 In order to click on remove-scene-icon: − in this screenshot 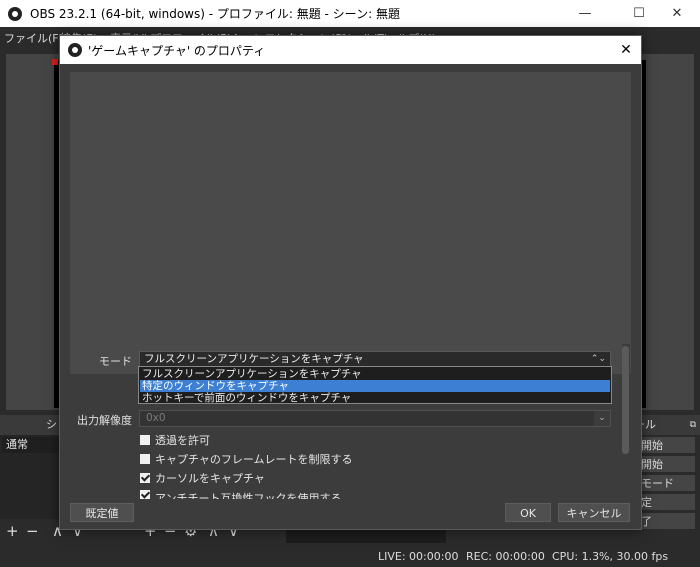, I will do `click(32, 531)`.